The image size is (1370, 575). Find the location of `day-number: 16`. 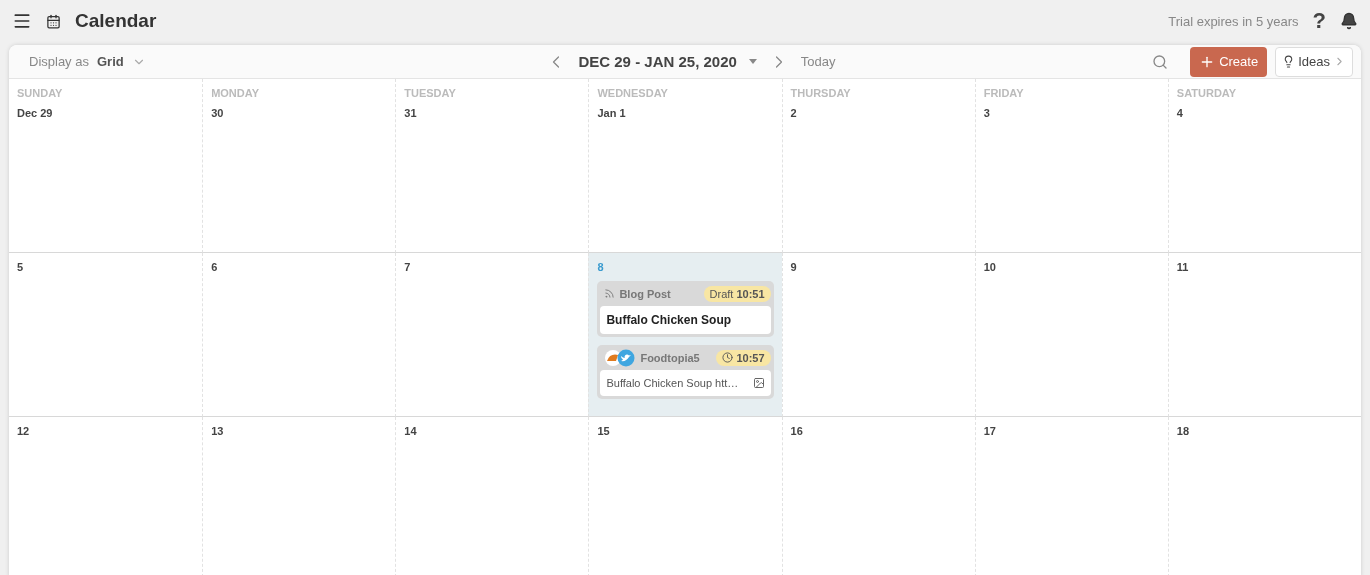

day-number: 16 is located at coordinates (797, 431).